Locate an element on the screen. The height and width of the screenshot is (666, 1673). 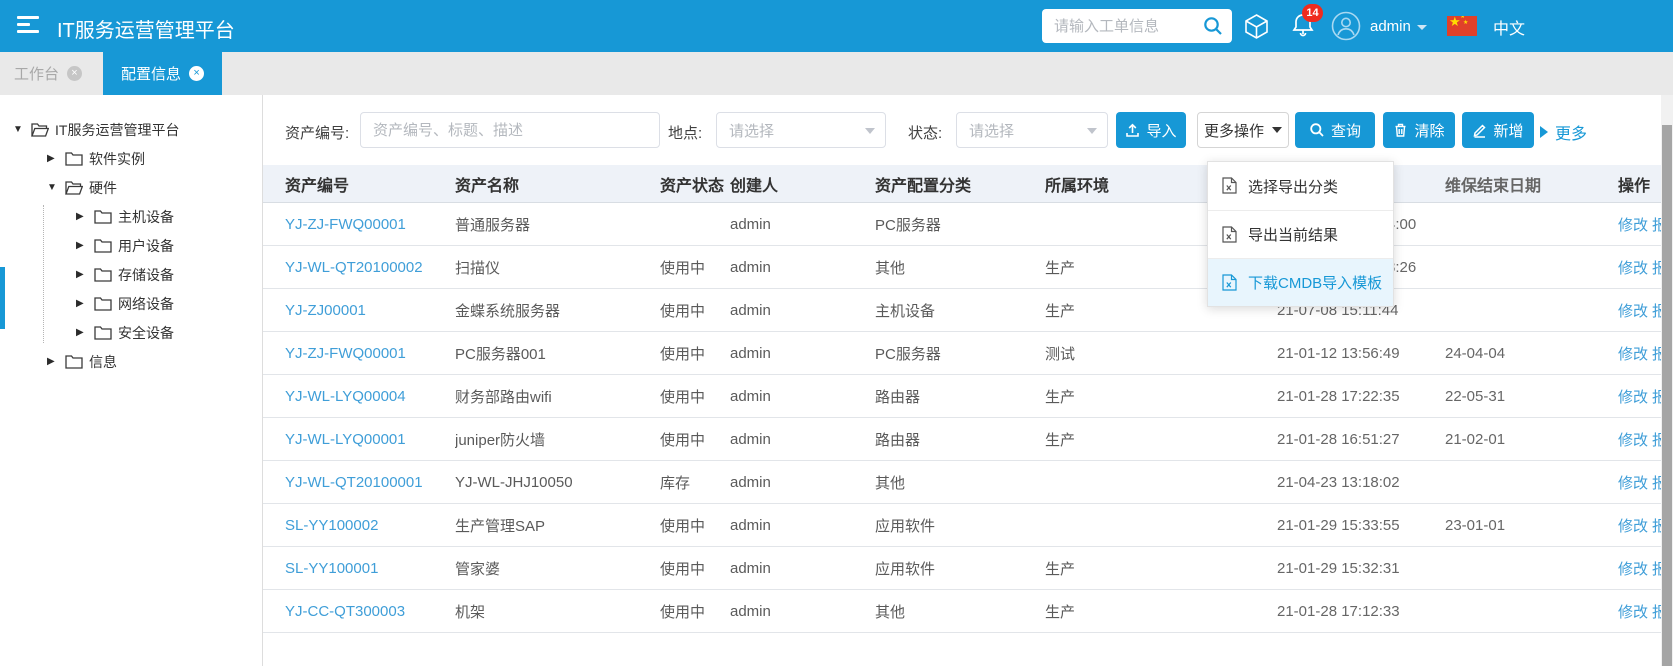
more-actions-dropdown: 选择导出分类 导出当前结果 下载CMDB导入模板 is located at coordinates (1300, 234).